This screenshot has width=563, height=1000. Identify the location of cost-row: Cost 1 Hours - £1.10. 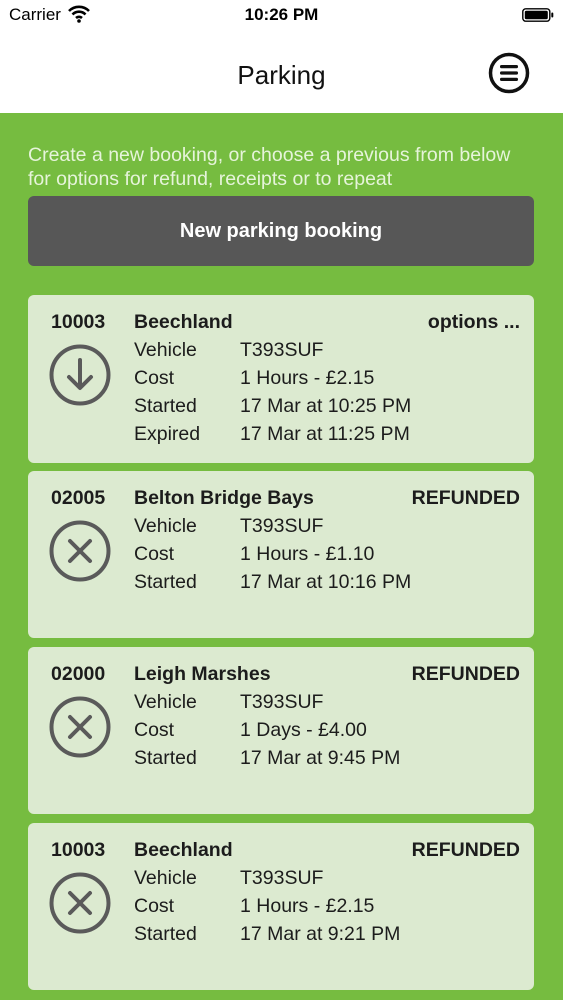
(254, 554).